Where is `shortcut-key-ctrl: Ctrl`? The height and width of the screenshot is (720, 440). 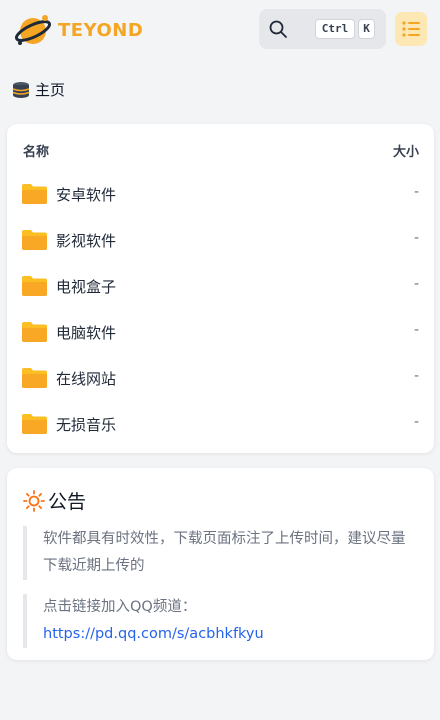
shortcut-key-ctrl: Ctrl is located at coordinates (335, 29).